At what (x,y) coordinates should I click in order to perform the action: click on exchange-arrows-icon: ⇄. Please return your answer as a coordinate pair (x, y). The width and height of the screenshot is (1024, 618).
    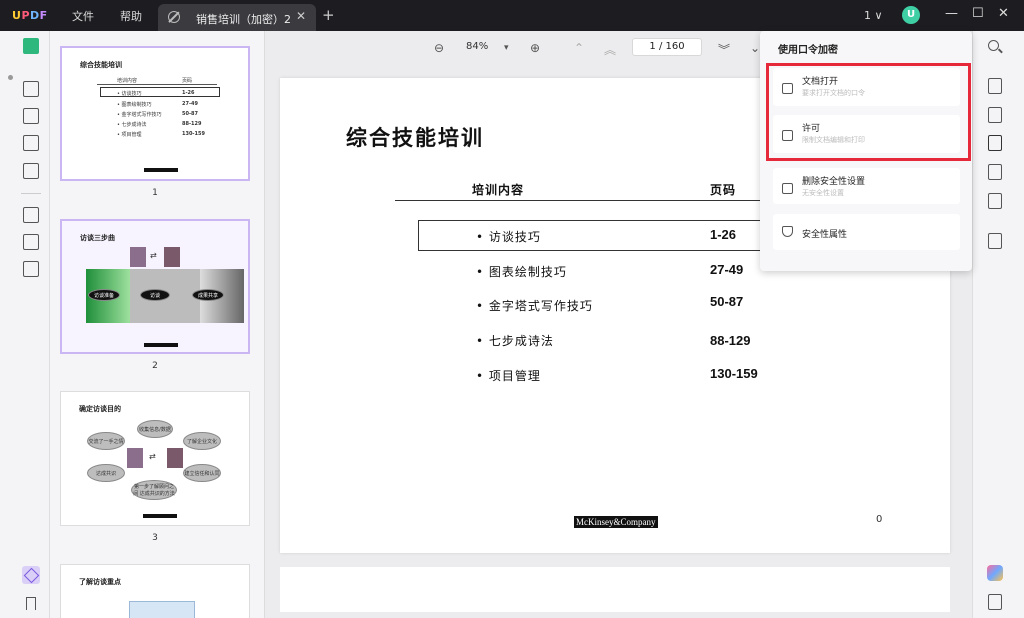
    Looking at the image, I should click on (153, 255).